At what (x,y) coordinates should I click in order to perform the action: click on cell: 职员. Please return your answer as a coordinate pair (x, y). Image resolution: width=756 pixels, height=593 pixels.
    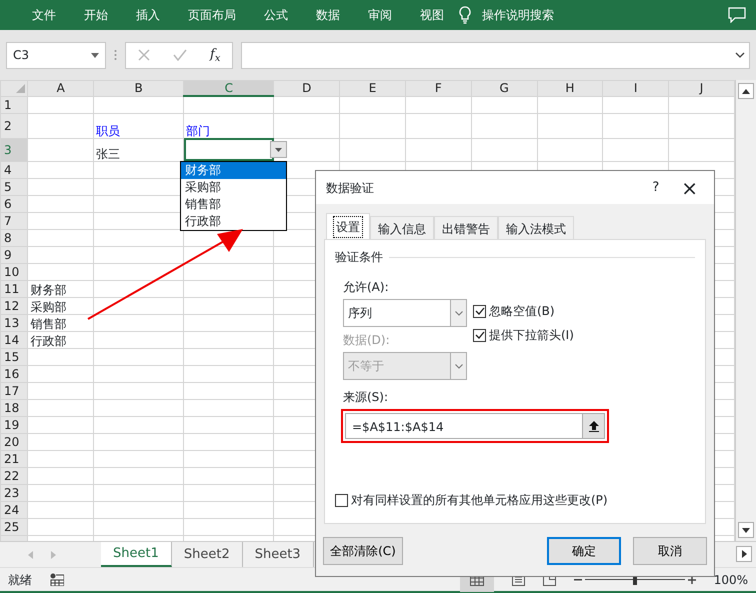
    Looking at the image, I should click on (139, 125).